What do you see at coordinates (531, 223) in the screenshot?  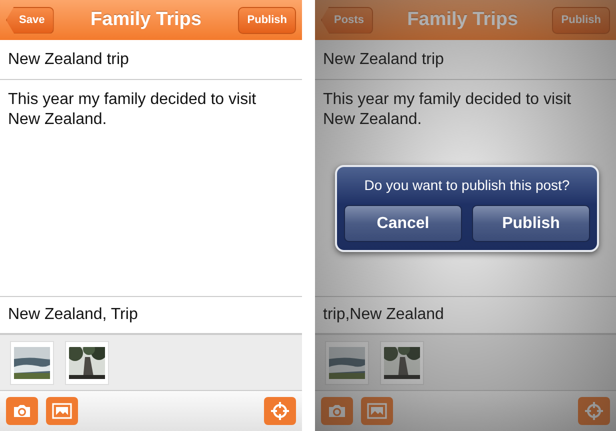 I see `publish-button: Publish` at bounding box center [531, 223].